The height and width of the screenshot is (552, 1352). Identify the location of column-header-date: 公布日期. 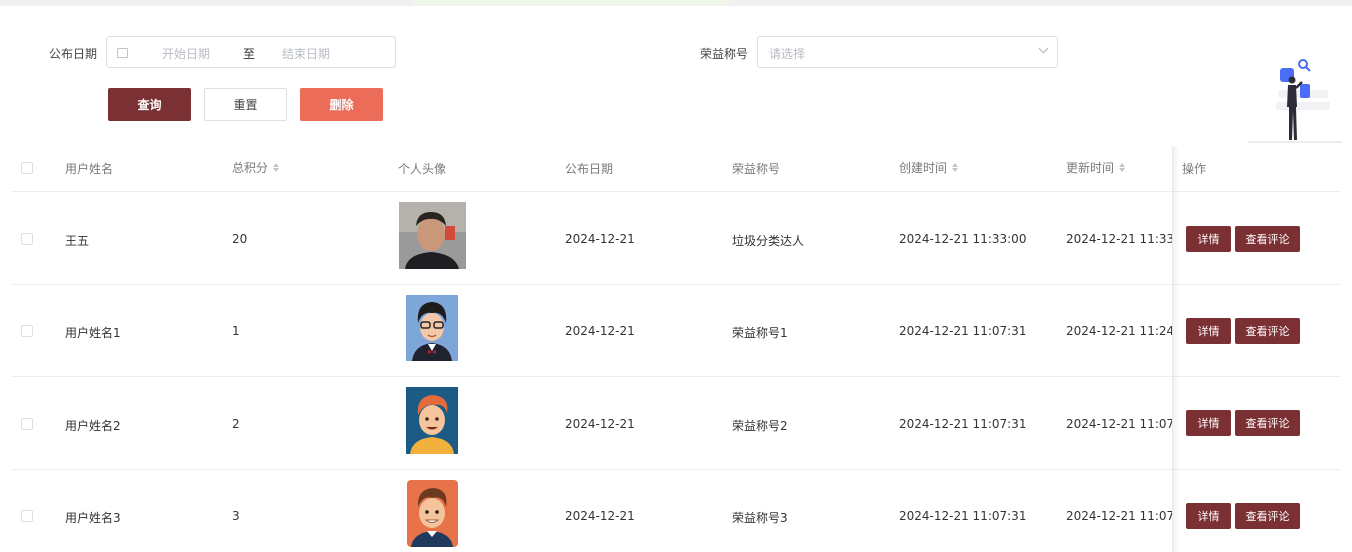
(589, 169).